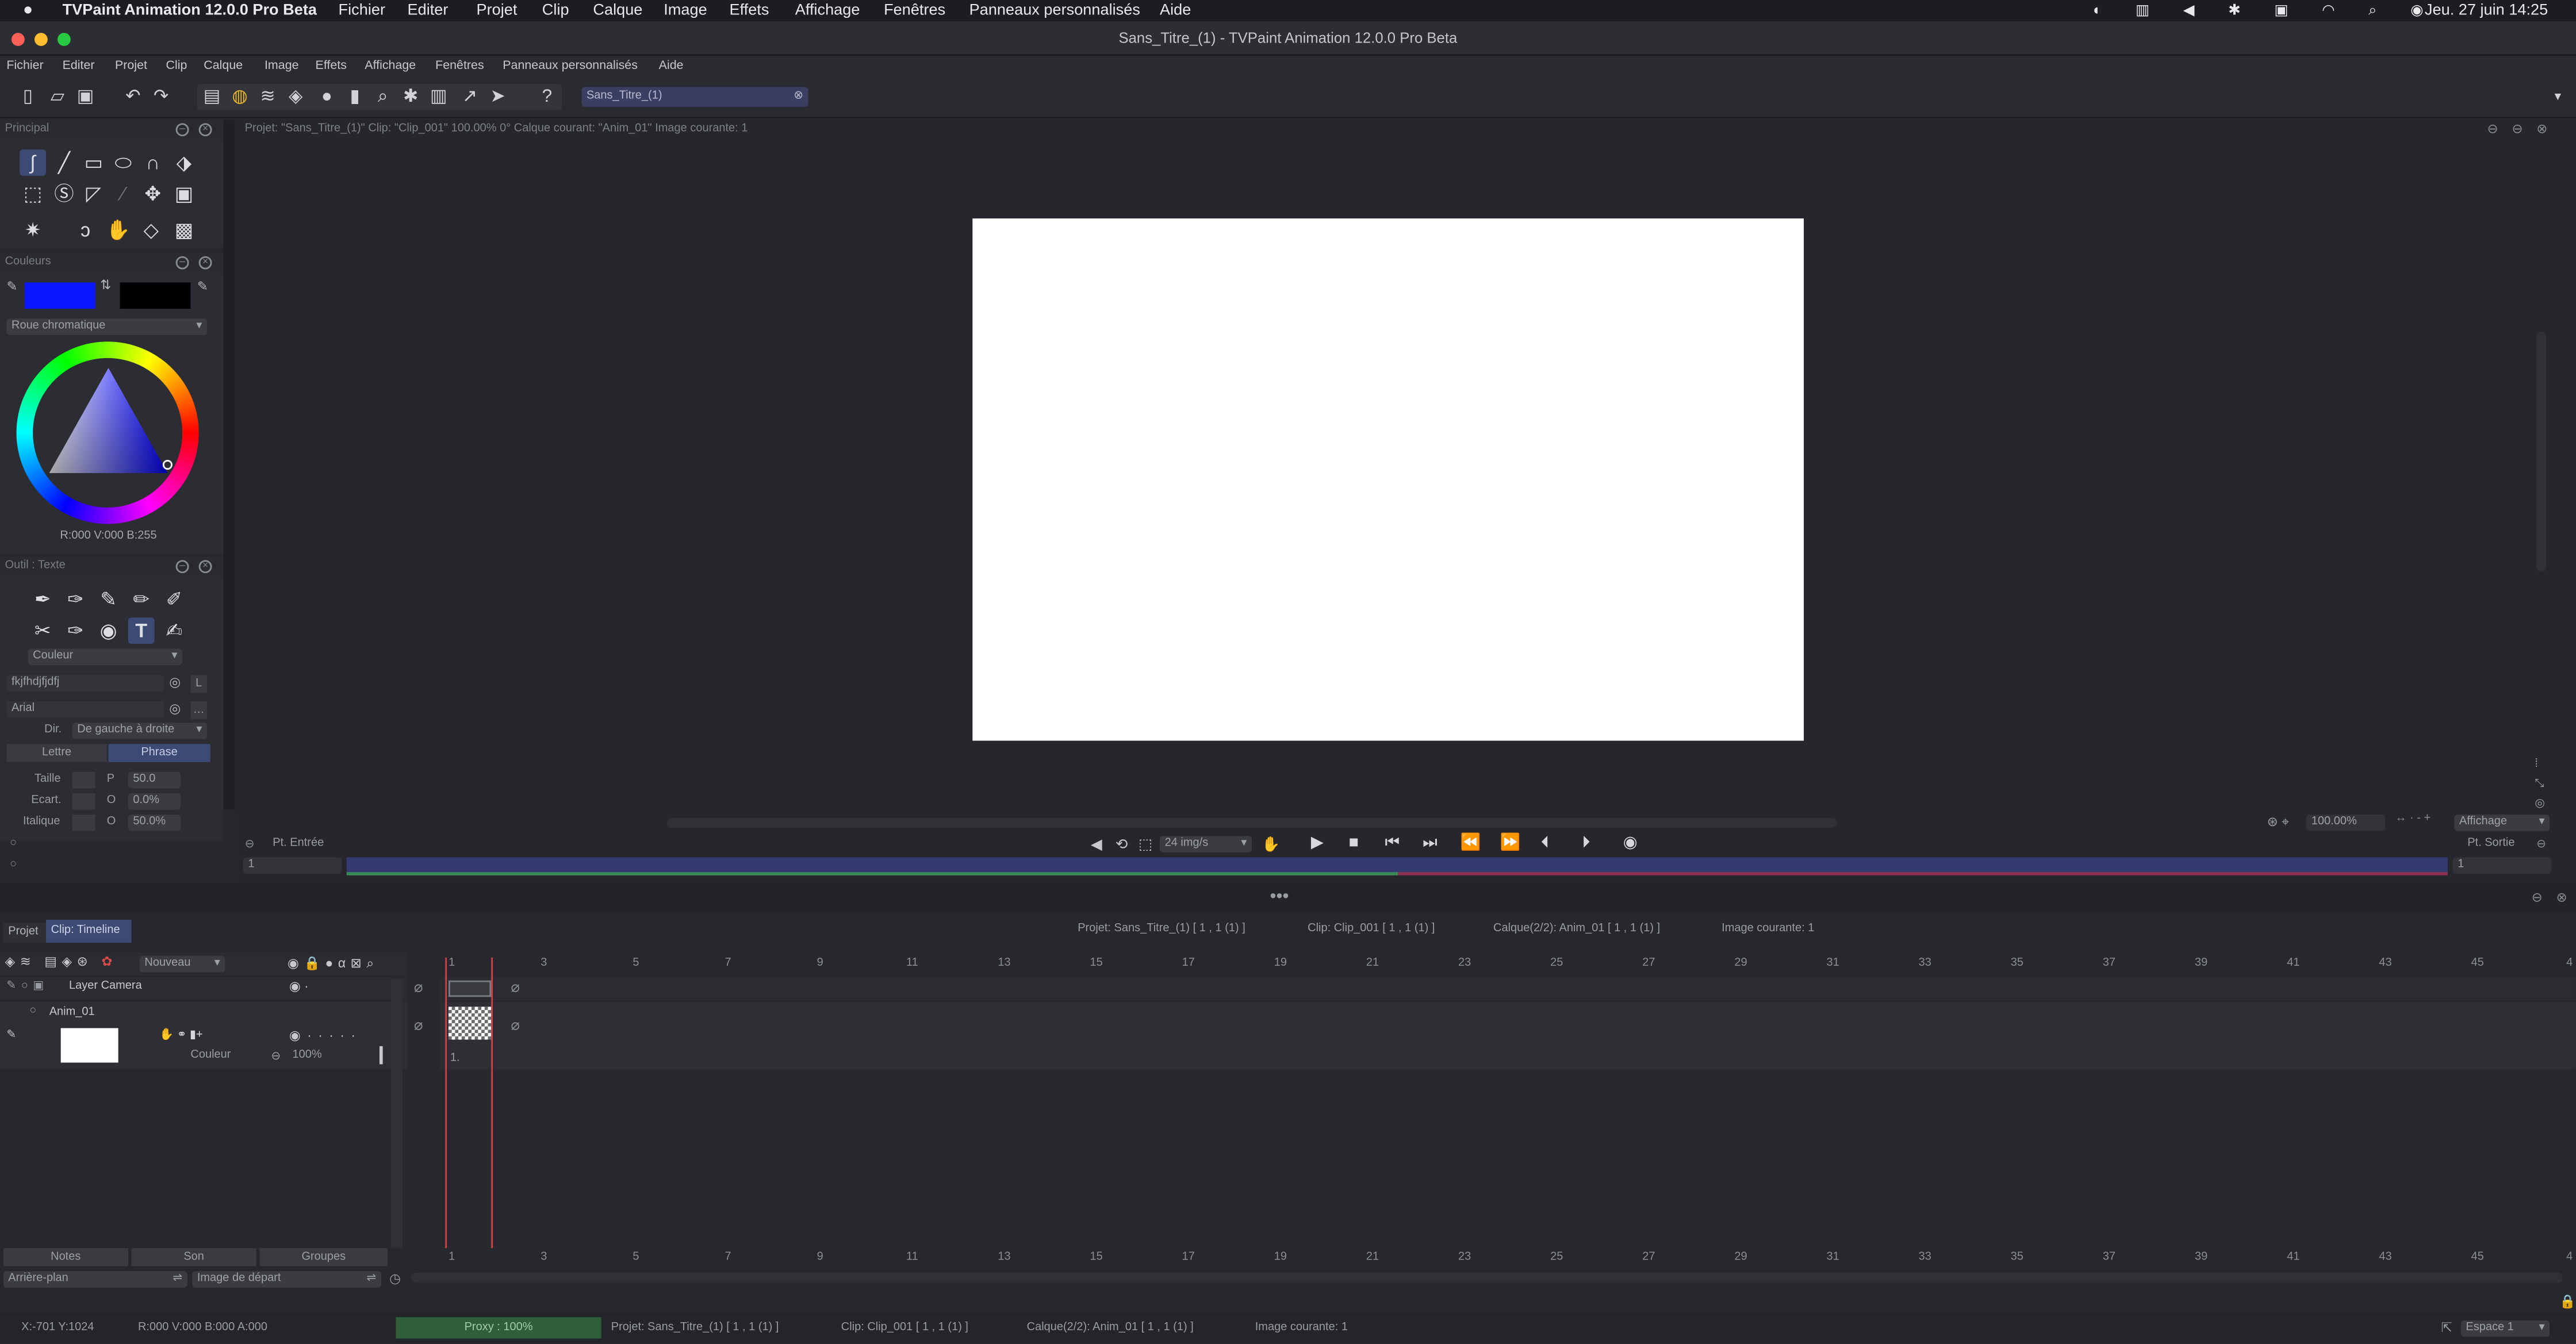 The image size is (2576, 1344). Describe the element at coordinates (2517, 128) in the screenshot. I see `canvas-header-max-icon: ⊖` at that location.